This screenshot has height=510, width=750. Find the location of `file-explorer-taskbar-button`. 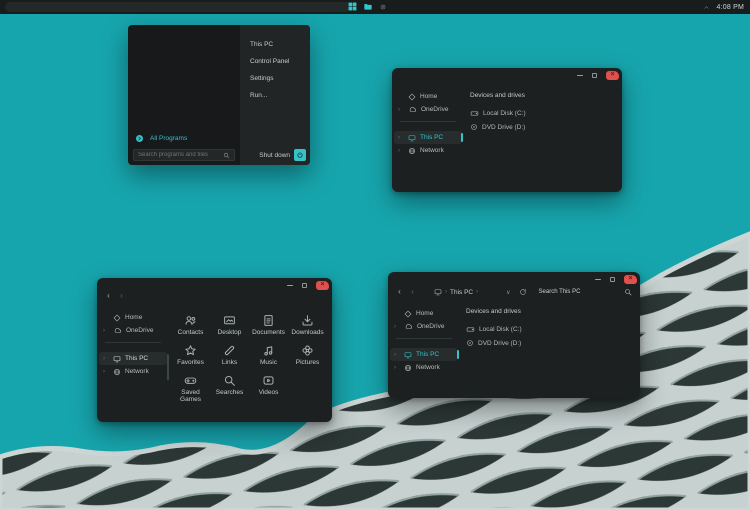

file-explorer-taskbar-button is located at coordinates (368, 8).